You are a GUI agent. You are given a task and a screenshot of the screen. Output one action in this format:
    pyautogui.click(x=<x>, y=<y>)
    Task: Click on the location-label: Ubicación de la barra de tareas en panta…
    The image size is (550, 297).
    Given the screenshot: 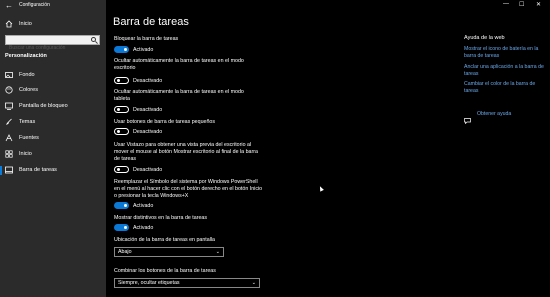 What is the action you would take?
    pyautogui.click(x=165, y=240)
    